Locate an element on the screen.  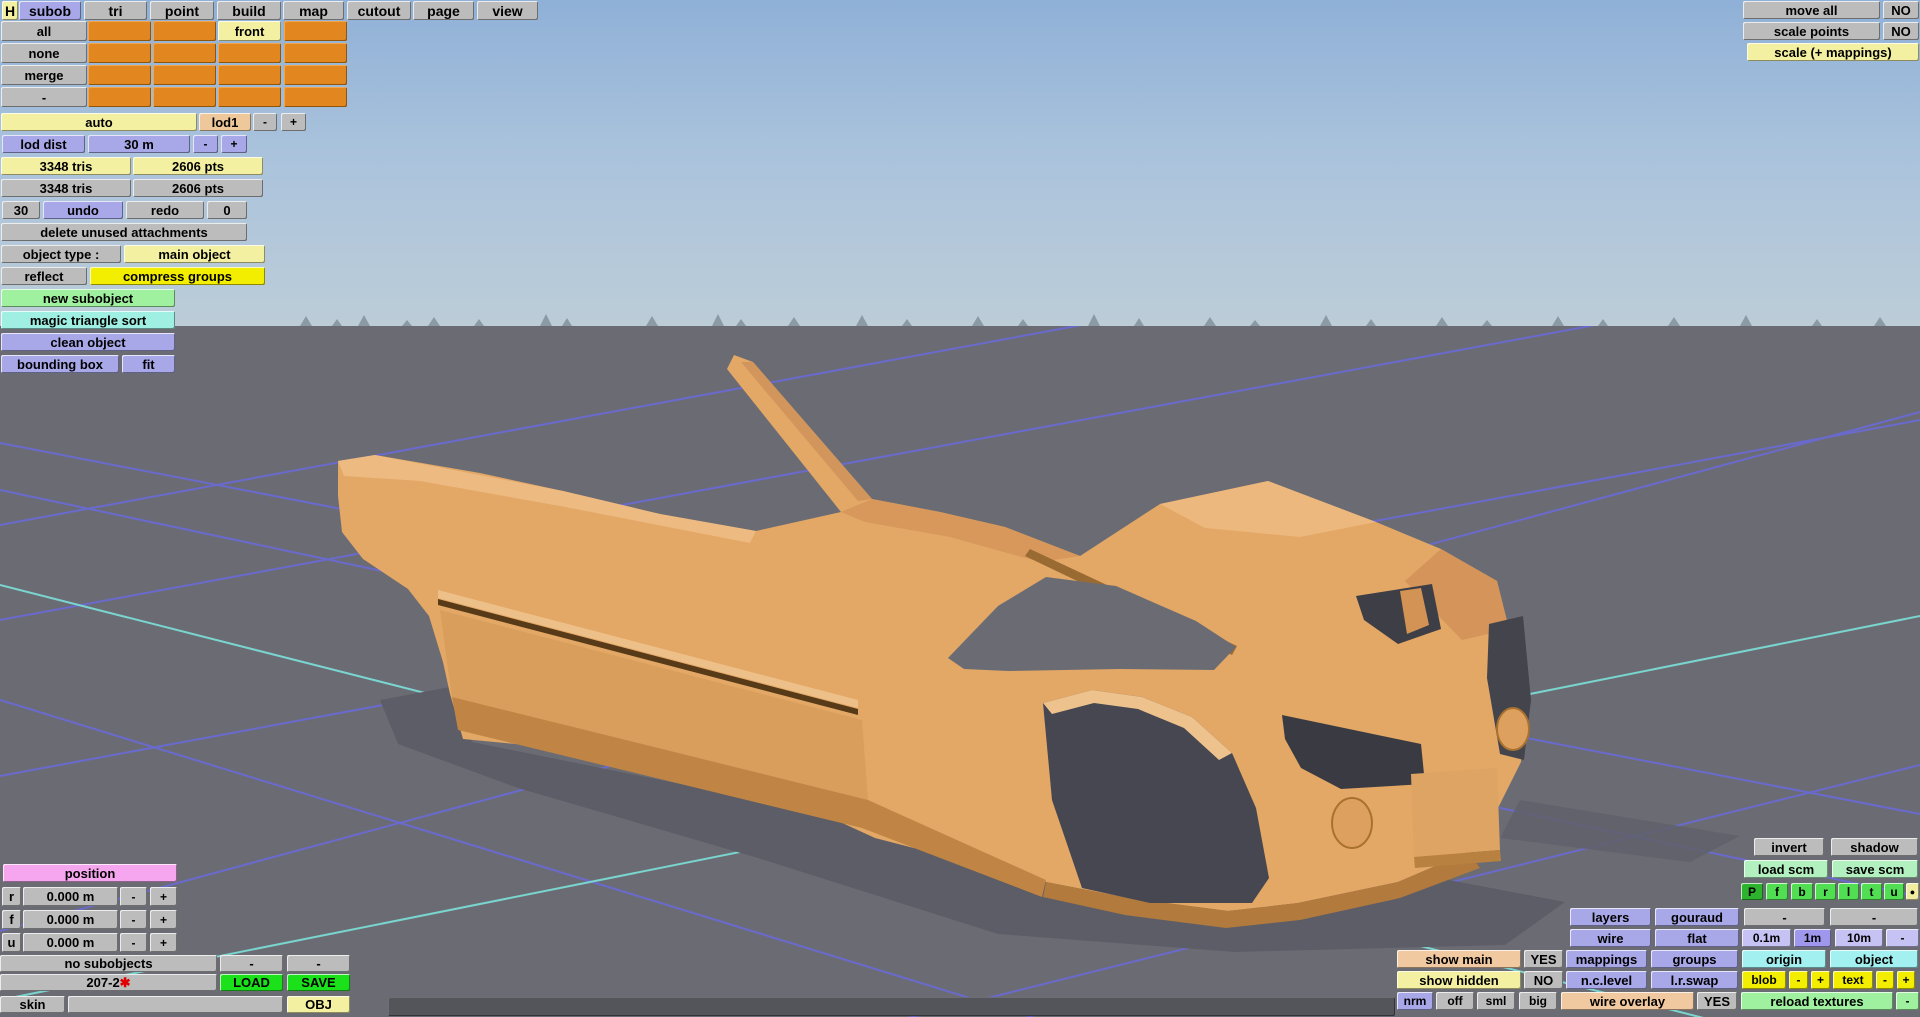
grid-size-1m-button: 1m is located at coordinates (1812, 938).